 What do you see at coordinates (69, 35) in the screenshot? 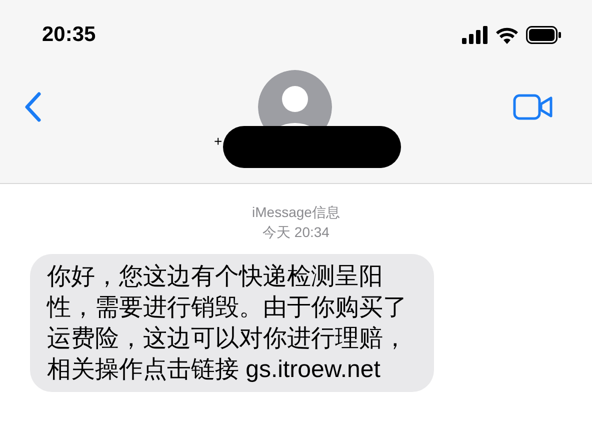
I see `status-time: 20:35` at bounding box center [69, 35].